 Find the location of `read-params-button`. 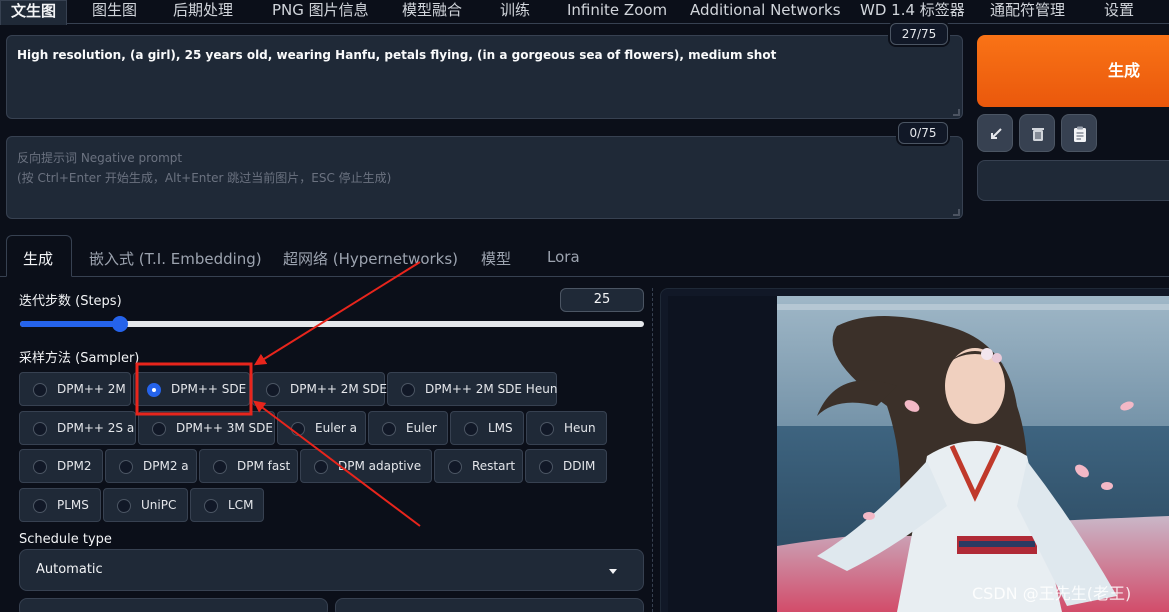

read-params-button is located at coordinates (995, 133).